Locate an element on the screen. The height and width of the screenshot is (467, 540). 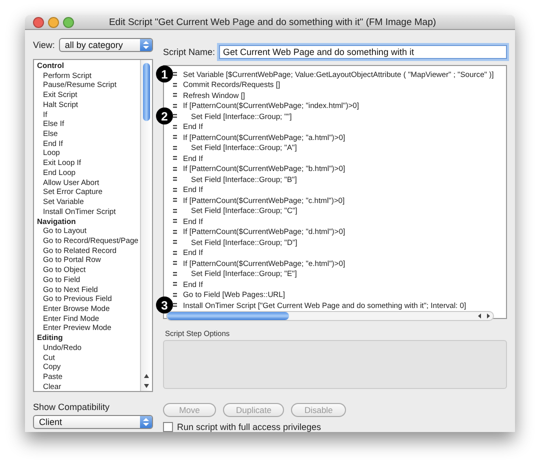
callout-badge: 2 is located at coordinates (164, 116).